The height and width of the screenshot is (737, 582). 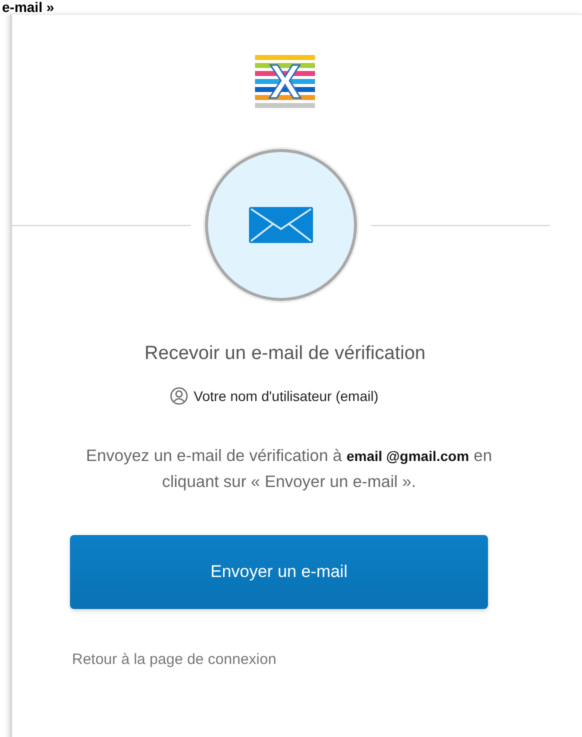 What do you see at coordinates (281, 225) in the screenshot?
I see `envelope-icon` at bounding box center [281, 225].